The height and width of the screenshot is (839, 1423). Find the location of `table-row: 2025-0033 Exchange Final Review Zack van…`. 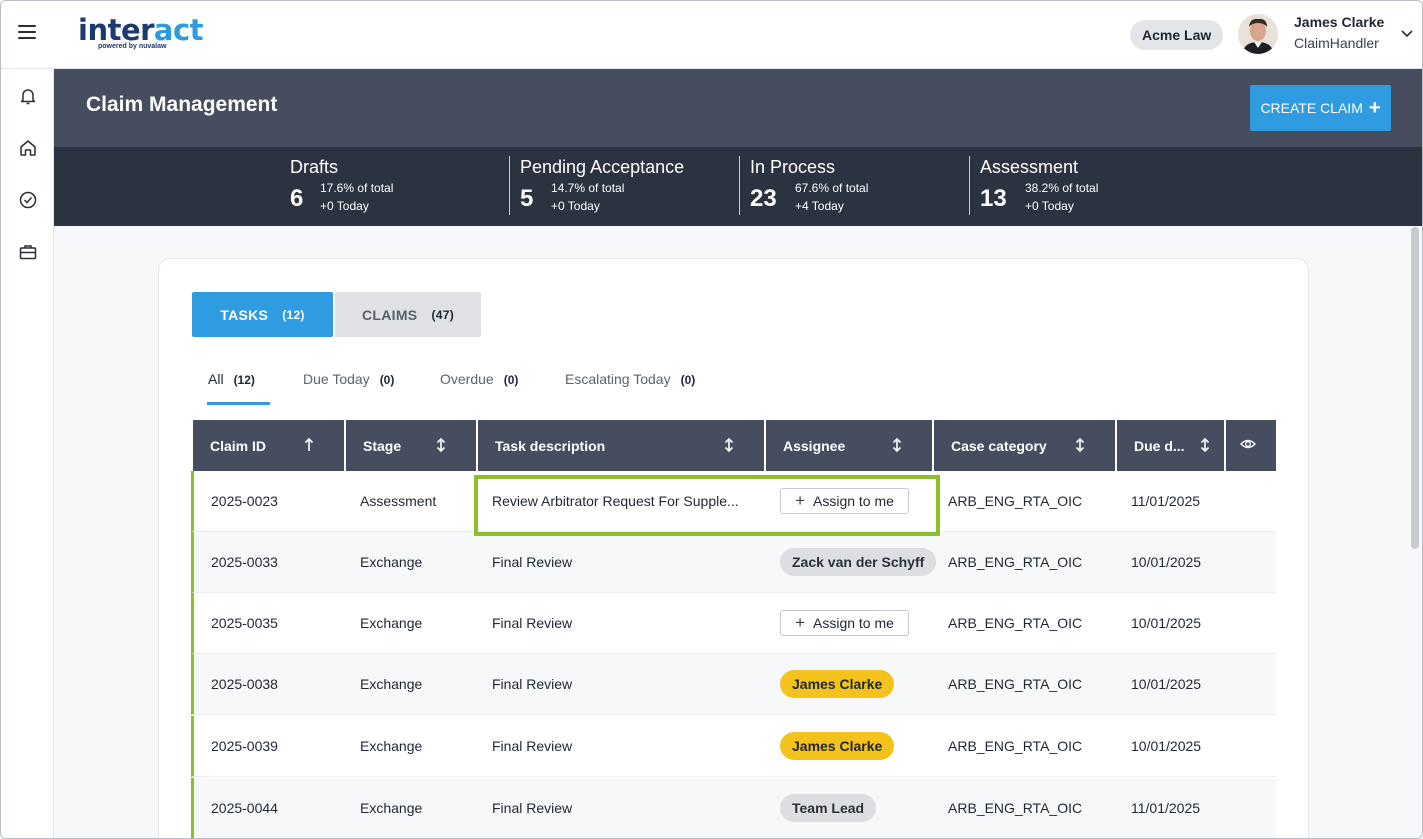

table-row: 2025-0033 Exchange Final Review Zack van… is located at coordinates (733, 562).